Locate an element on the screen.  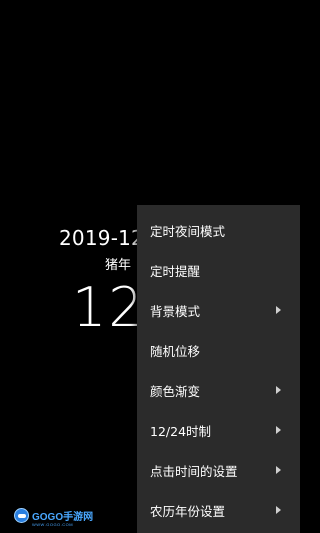
menu-item-label: 背景模式 is located at coordinates (175, 311).